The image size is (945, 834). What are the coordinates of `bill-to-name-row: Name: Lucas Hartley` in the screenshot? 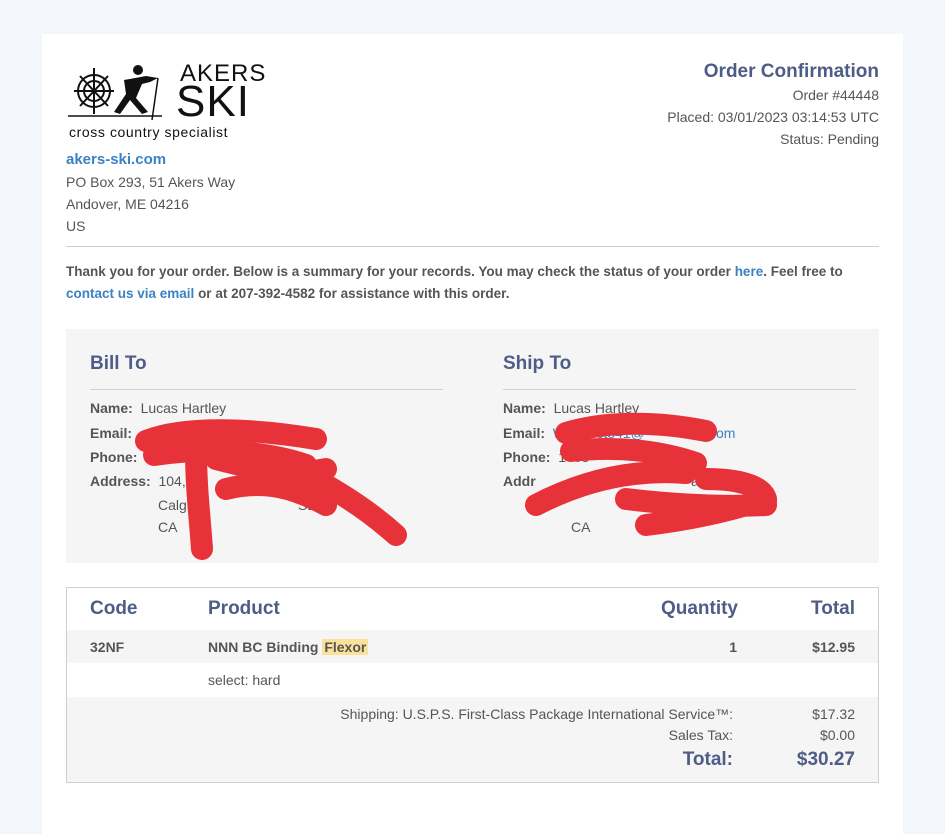 It's located at (158, 408).